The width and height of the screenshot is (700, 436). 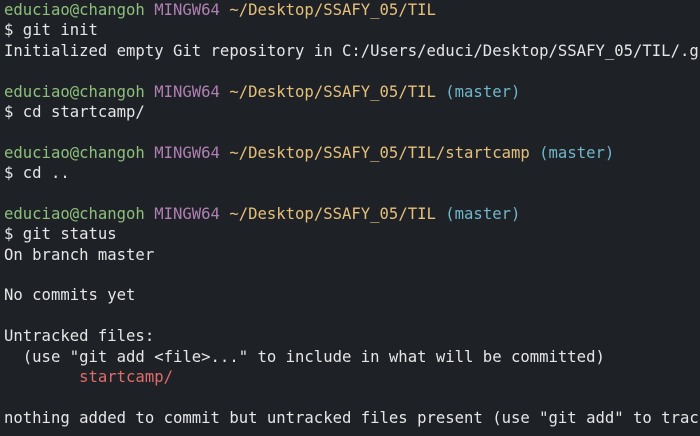 I want to click on command-line: $ git init, so click(x=51, y=30).